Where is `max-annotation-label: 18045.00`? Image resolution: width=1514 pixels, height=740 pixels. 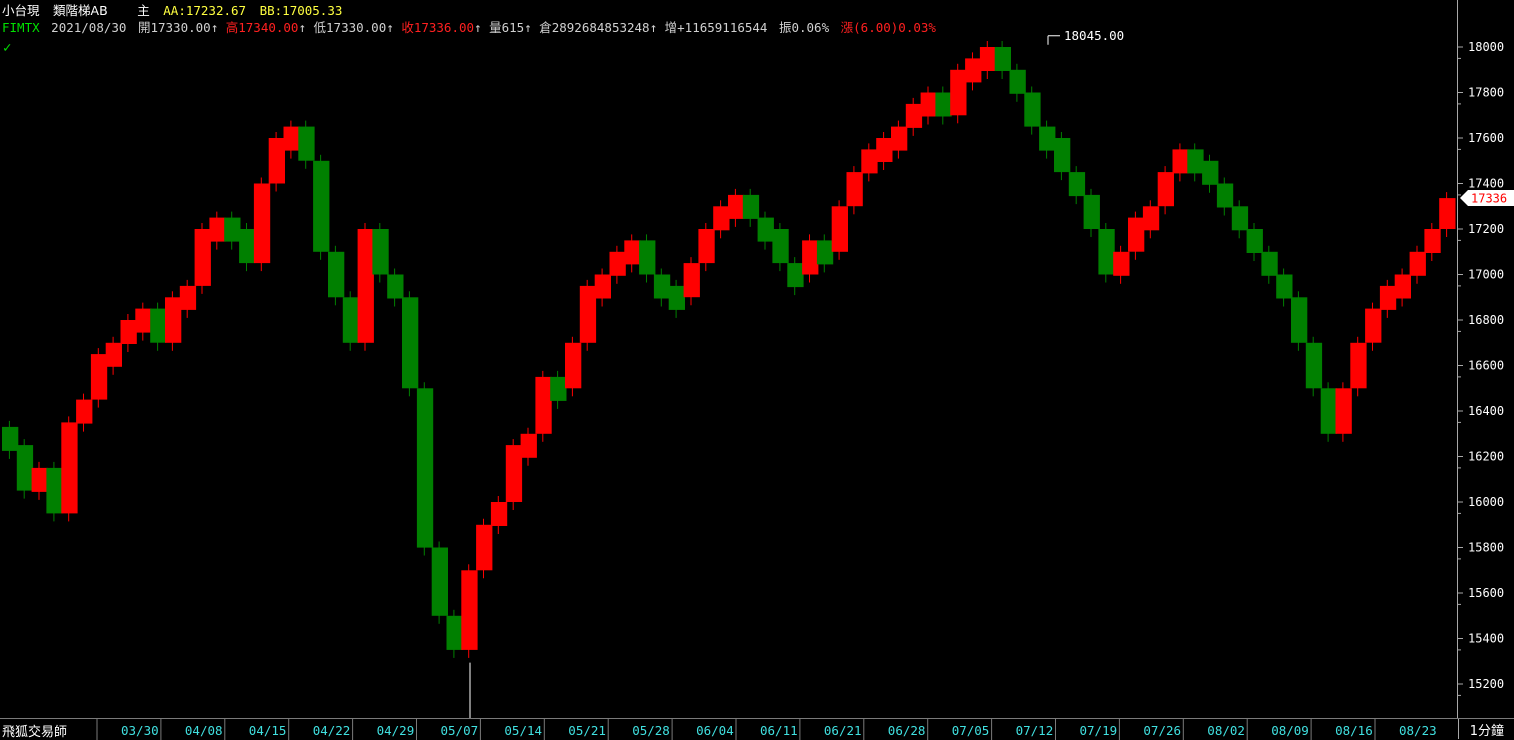
max-annotation-label: 18045.00 is located at coordinates (1094, 35).